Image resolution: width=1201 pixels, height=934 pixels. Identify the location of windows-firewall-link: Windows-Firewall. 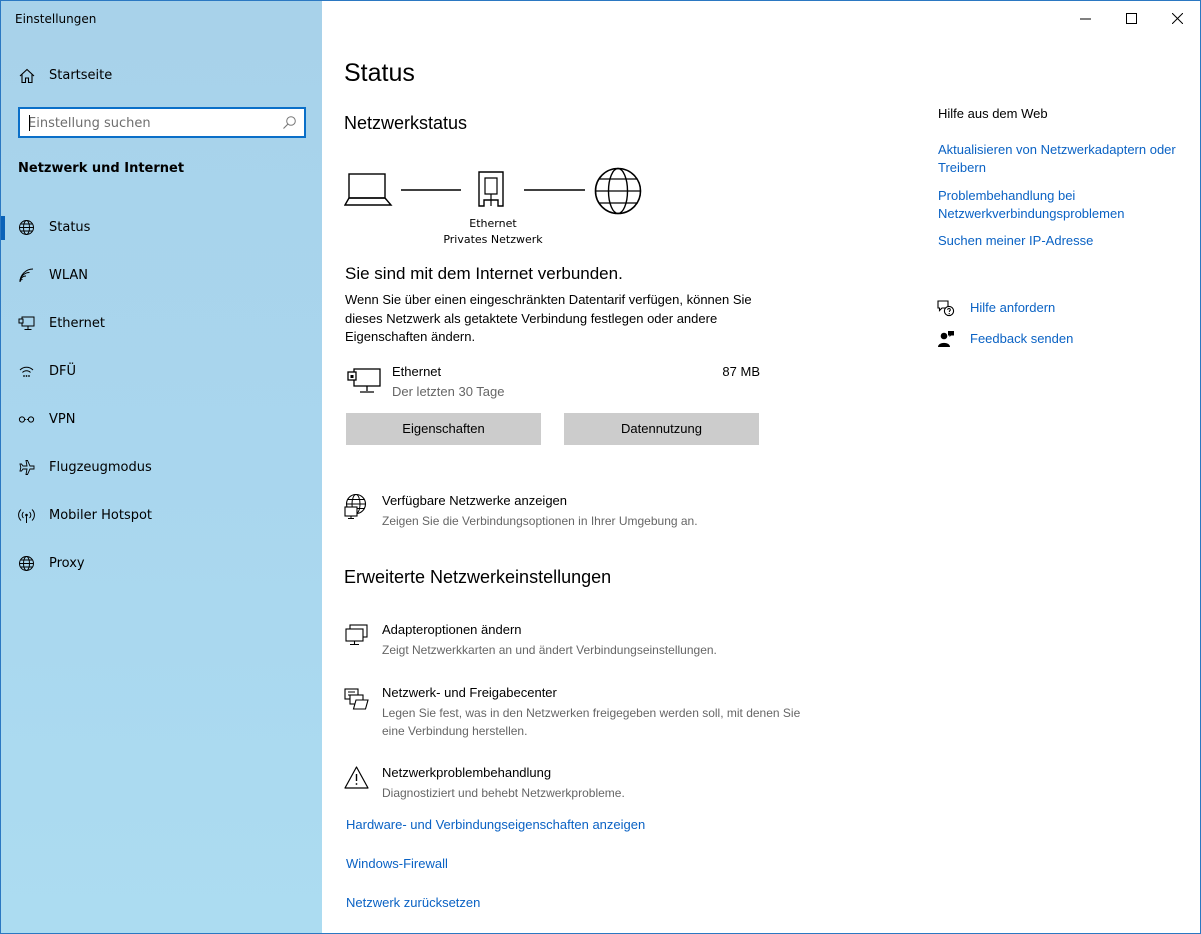
(397, 863).